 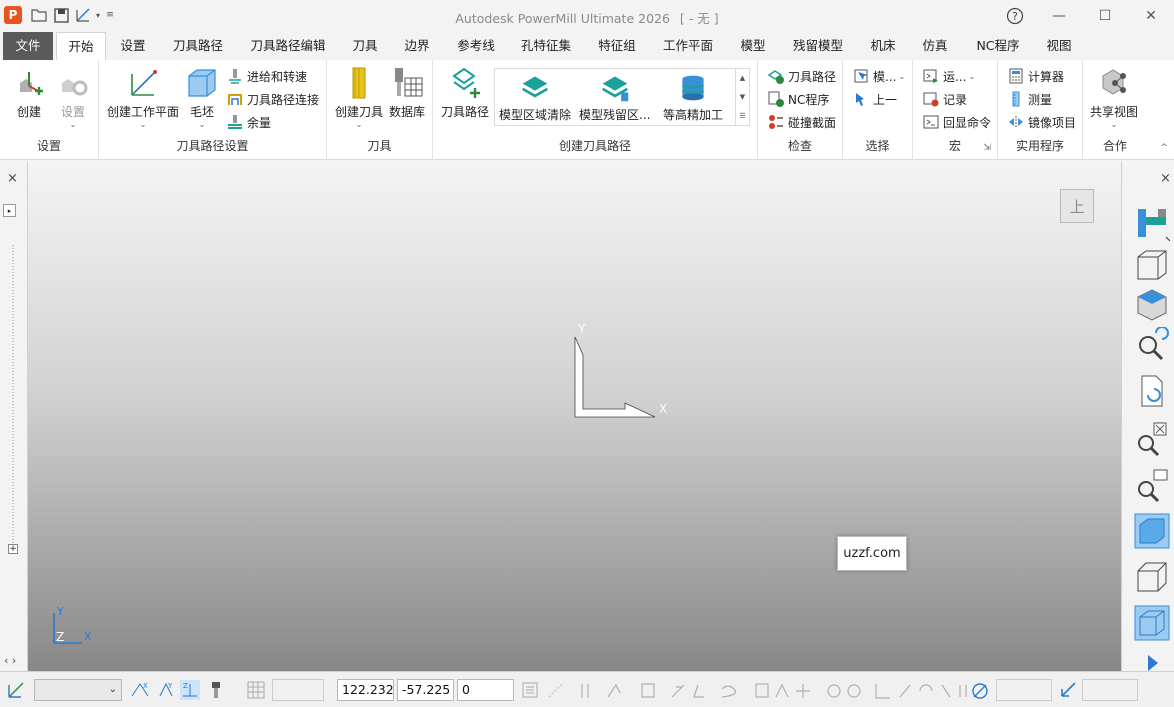 I want to click on settings-button: 设置 ⌄, so click(x=73, y=97).